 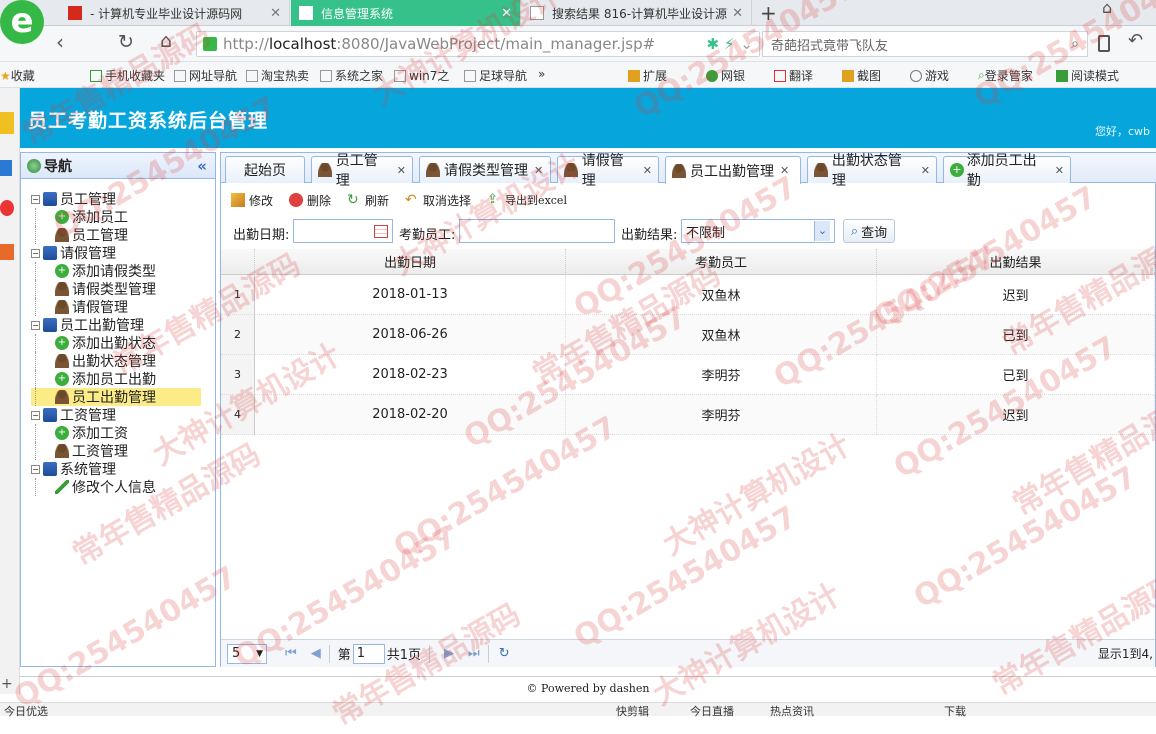 I want to click on tab-add-attendance: + 添加员工出勤 ✕, so click(x=1007, y=171).